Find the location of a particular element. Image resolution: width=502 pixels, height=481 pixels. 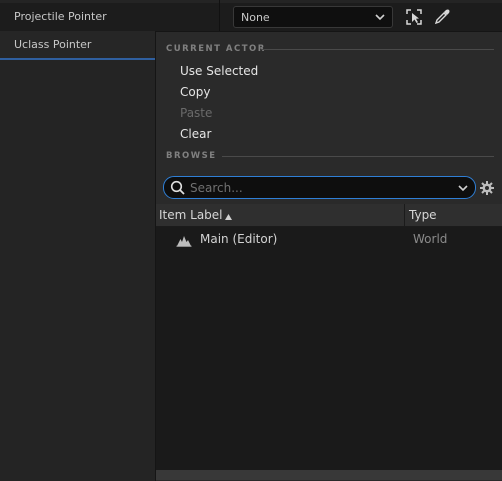

actor-combo-box: None is located at coordinates (313, 17).